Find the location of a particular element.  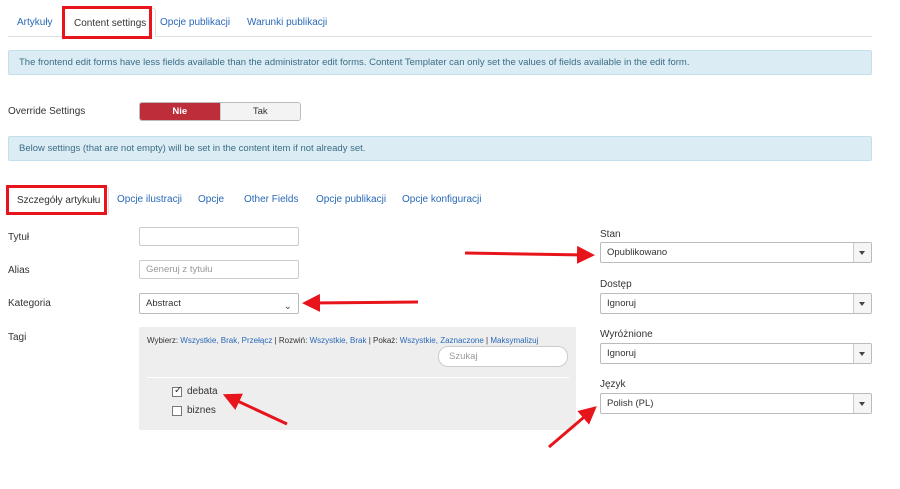

arrow-to-debata is located at coordinates (255, 409).